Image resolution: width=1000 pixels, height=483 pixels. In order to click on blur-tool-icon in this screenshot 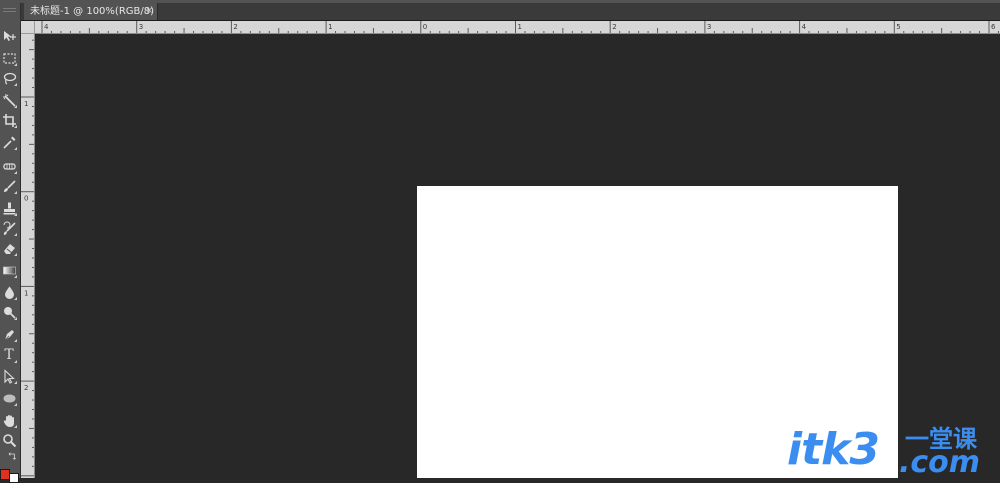, I will do `click(9, 292)`.